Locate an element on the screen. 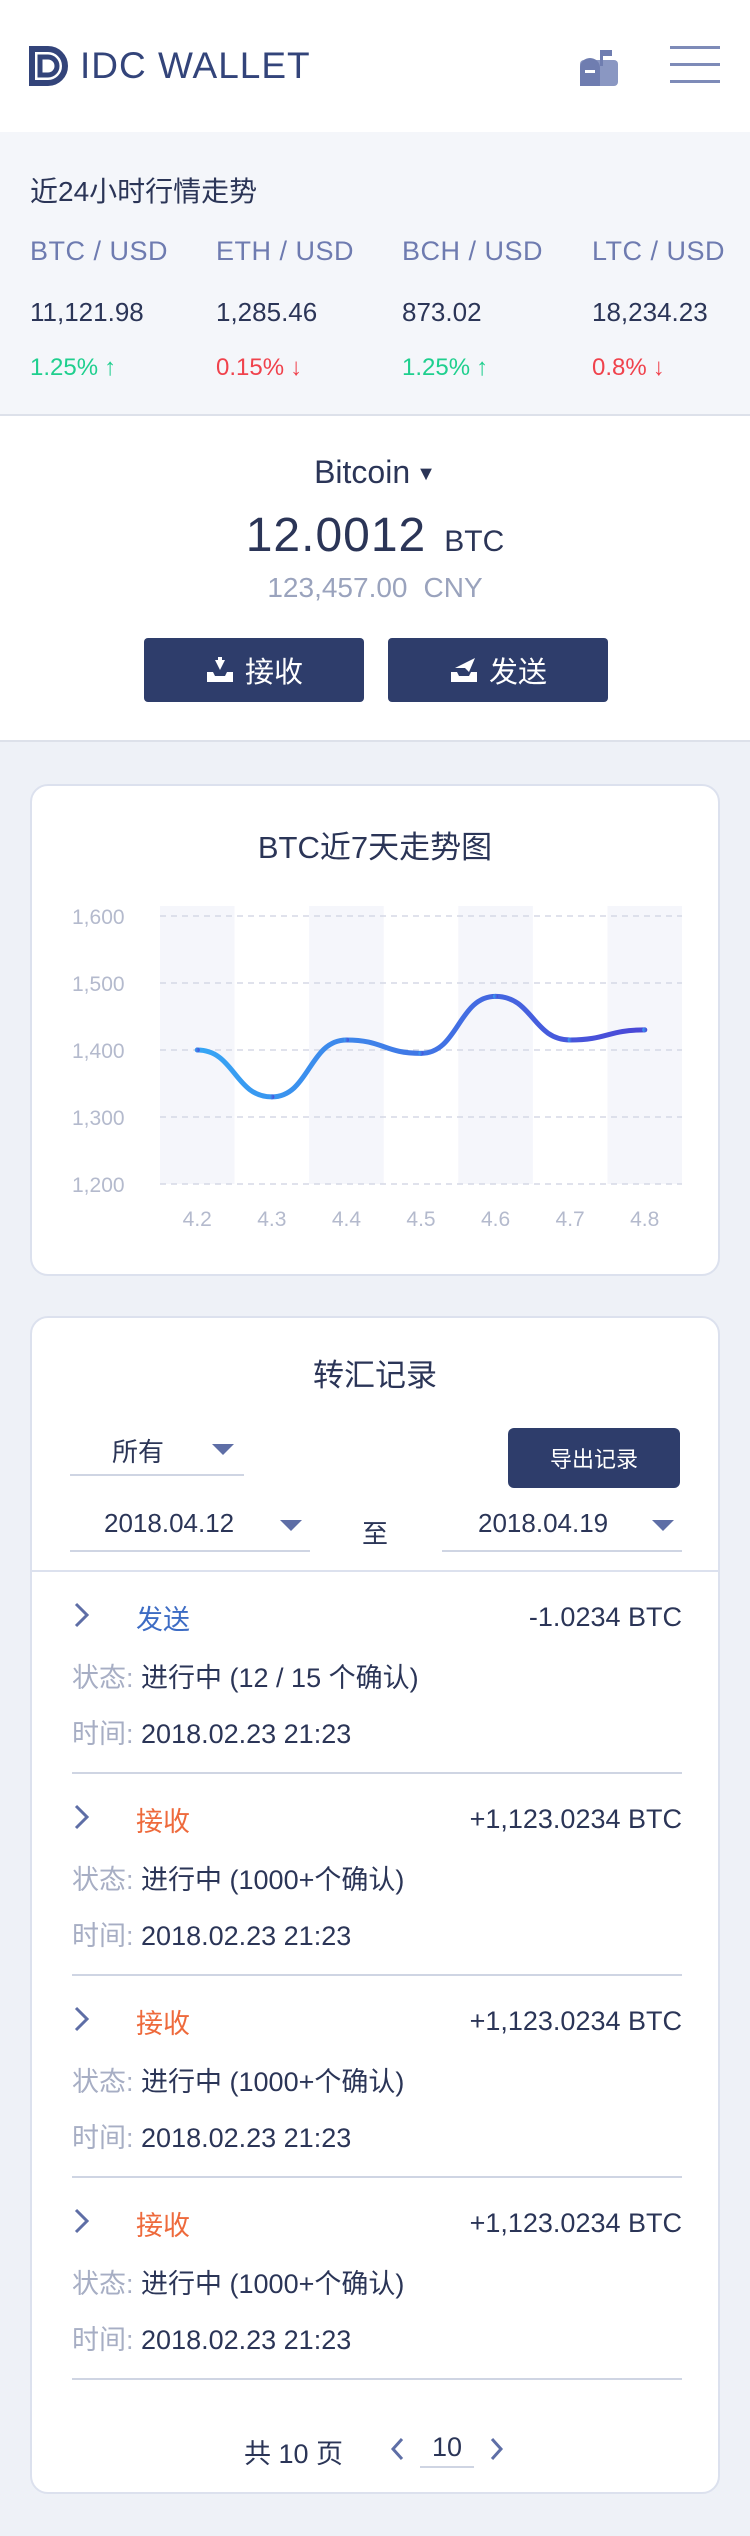  pagination: 共 10 页 10 is located at coordinates (375, 2448).